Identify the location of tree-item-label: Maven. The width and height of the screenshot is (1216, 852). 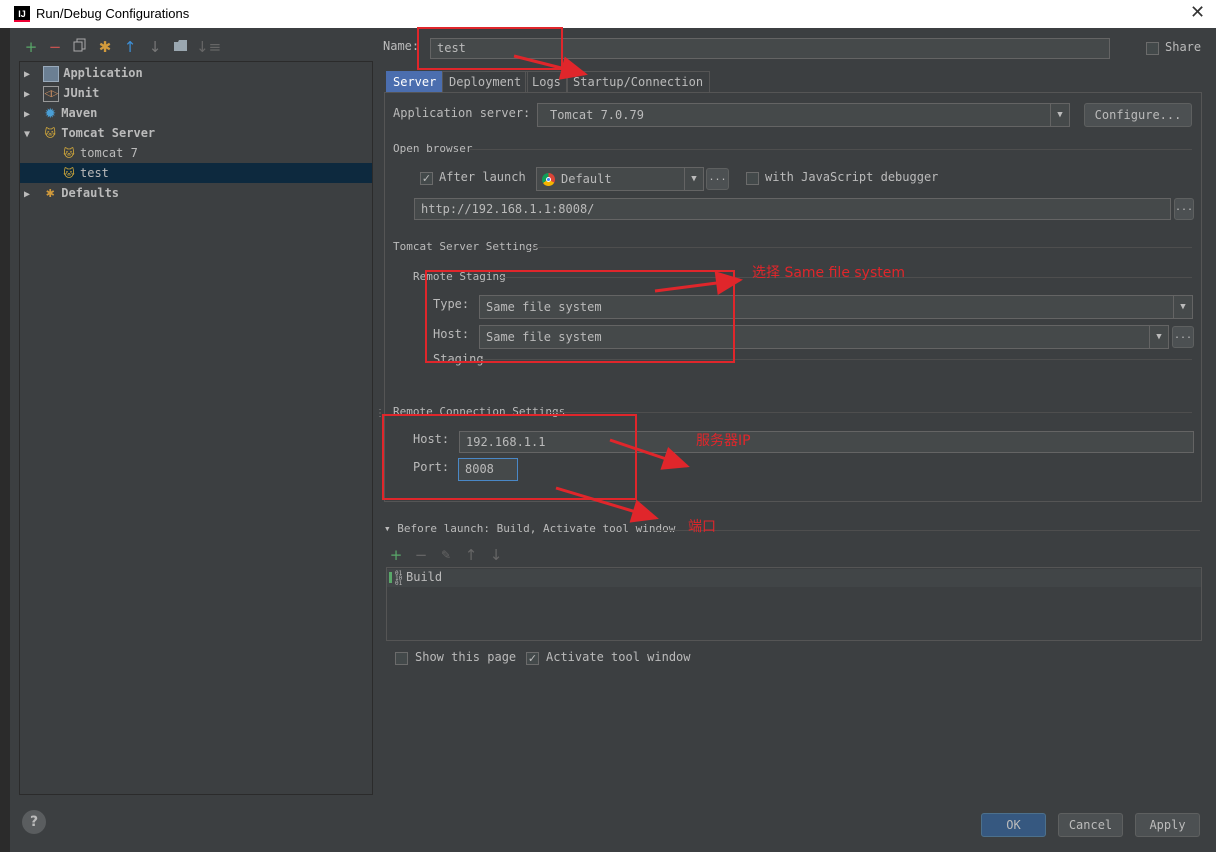
(79, 113).